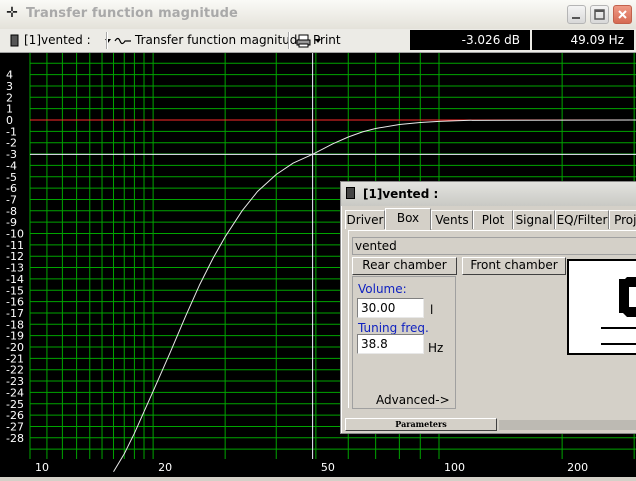 The height and width of the screenshot is (481, 636). I want to click on tab-project: Proje, so click(622, 219).